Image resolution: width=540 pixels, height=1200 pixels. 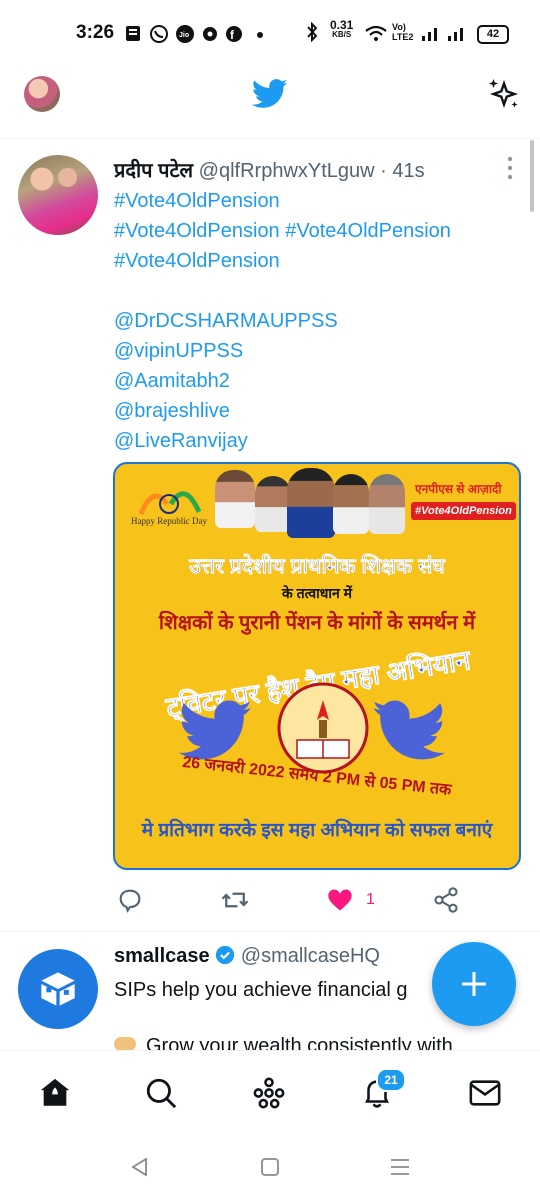 What do you see at coordinates (125, 1044) in the screenshot?
I see `hand-point-icon` at bounding box center [125, 1044].